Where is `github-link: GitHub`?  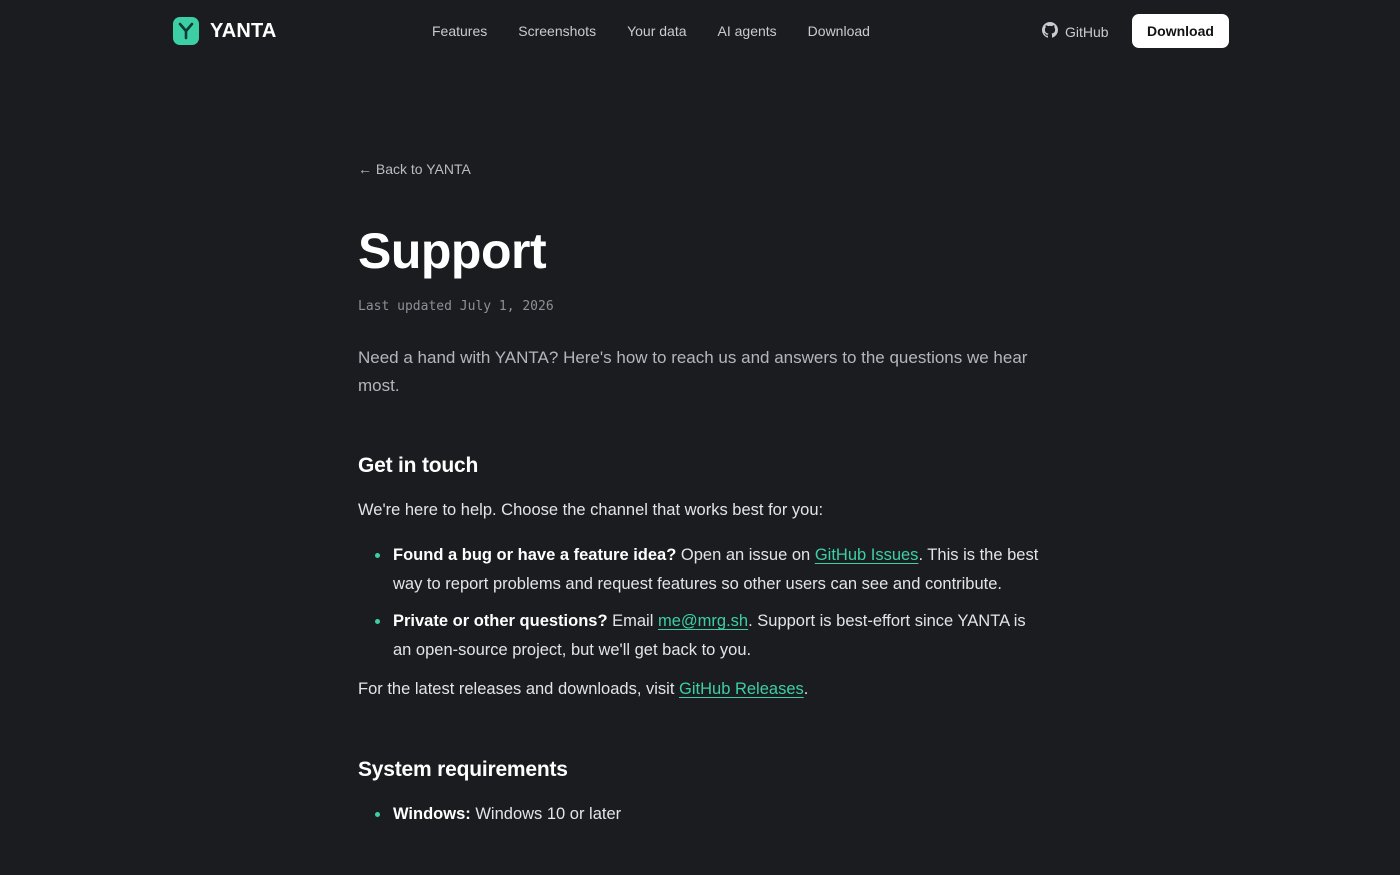 github-link: GitHub is located at coordinates (1075, 32).